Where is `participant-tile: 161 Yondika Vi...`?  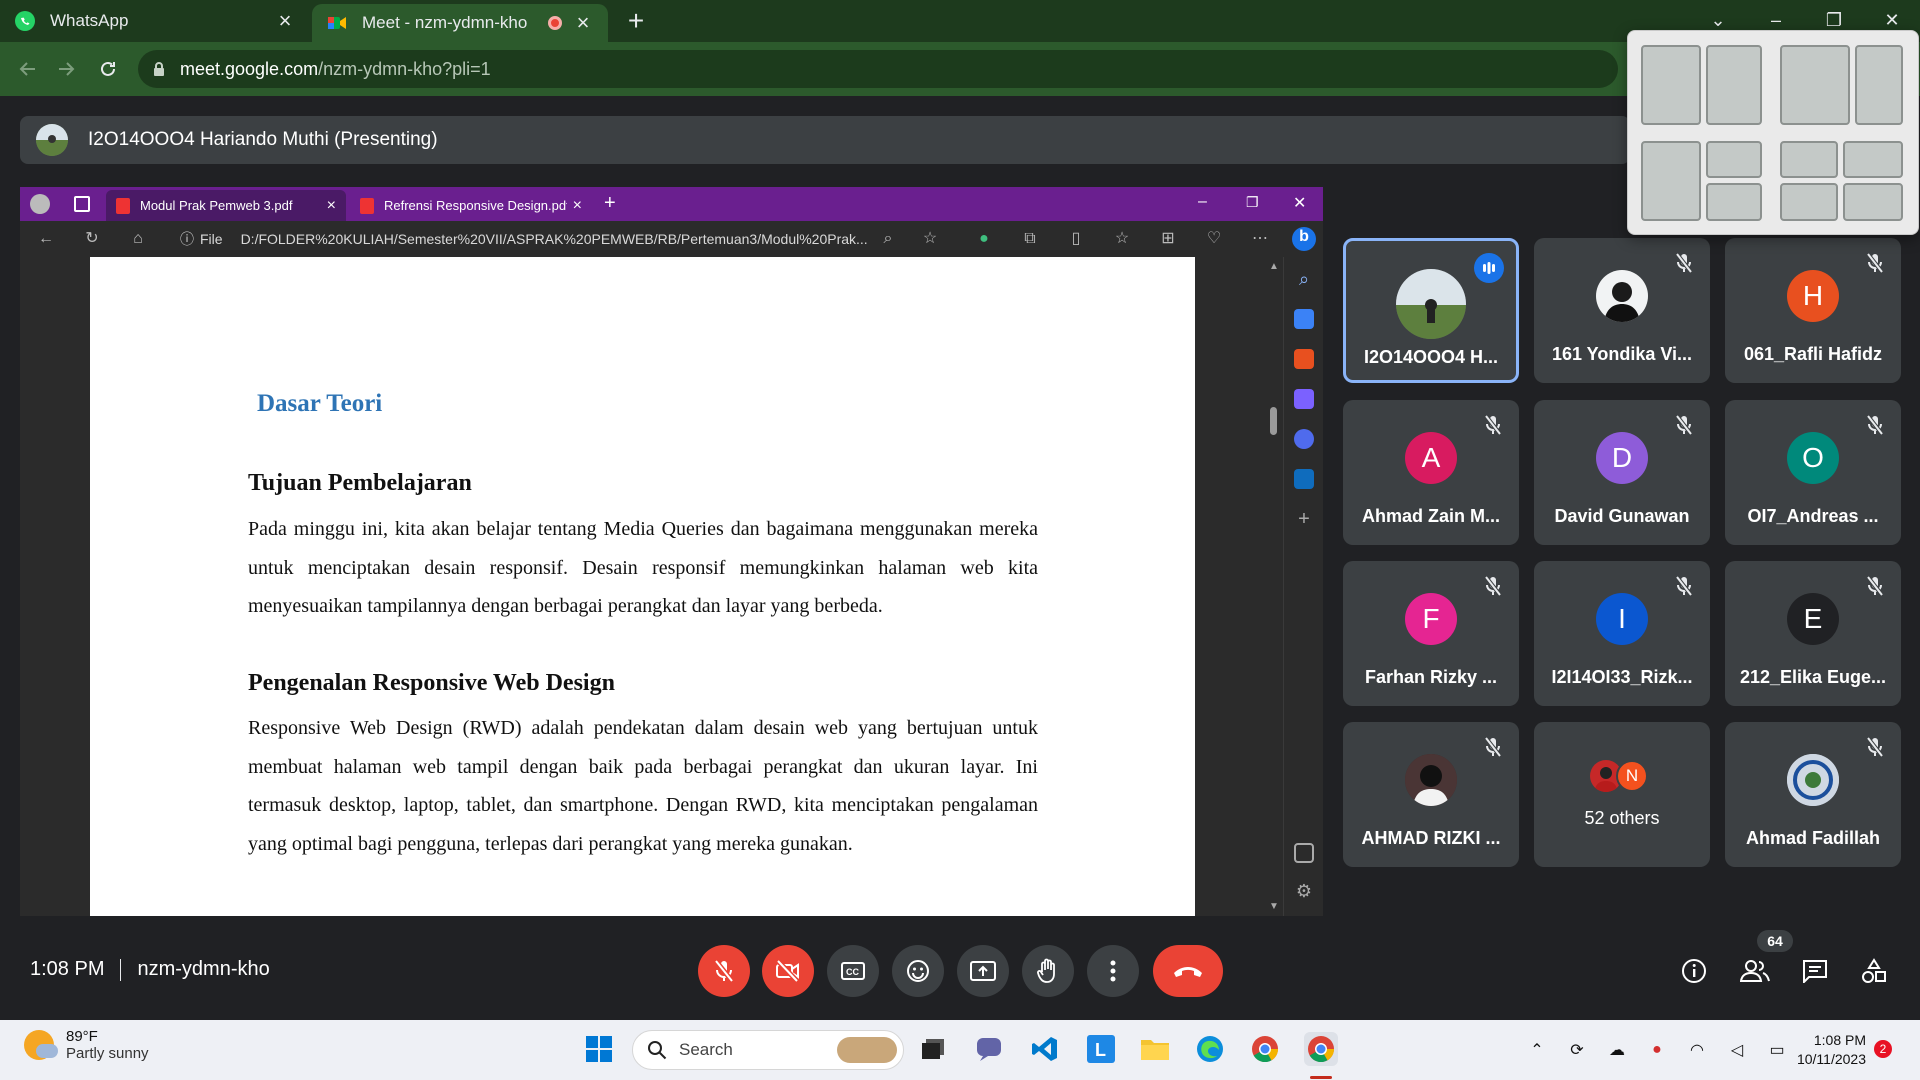 participant-tile: 161 Yondika Vi... is located at coordinates (1622, 310).